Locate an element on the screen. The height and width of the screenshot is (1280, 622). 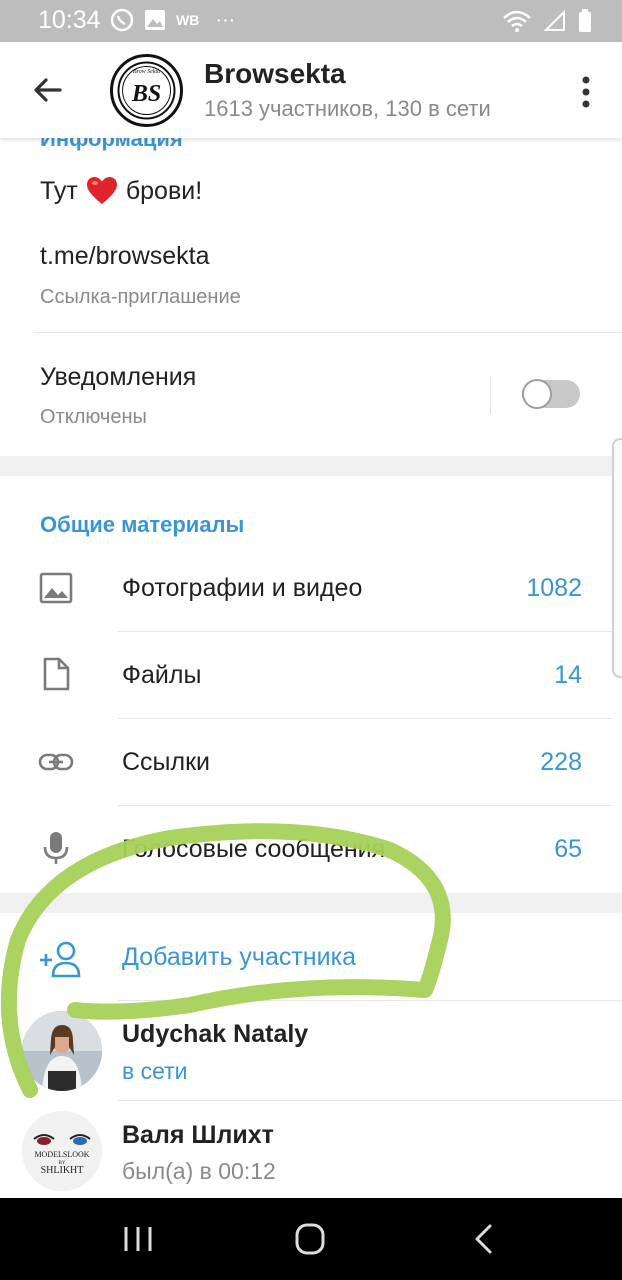
home-icon is located at coordinates (310, 1239).